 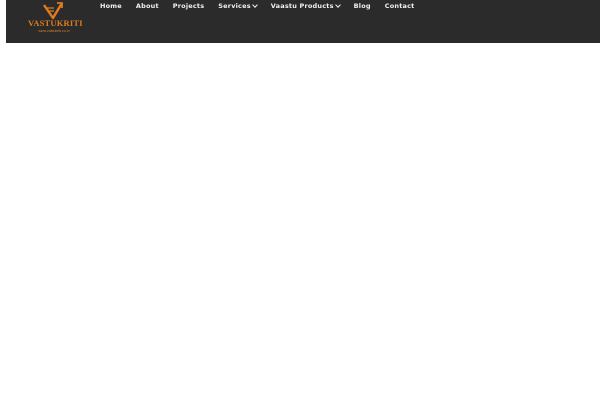 What do you see at coordinates (54, 31) in the screenshot?
I see `logo-url: www.vastukriti.co.in` at bounding box center [54, 31].